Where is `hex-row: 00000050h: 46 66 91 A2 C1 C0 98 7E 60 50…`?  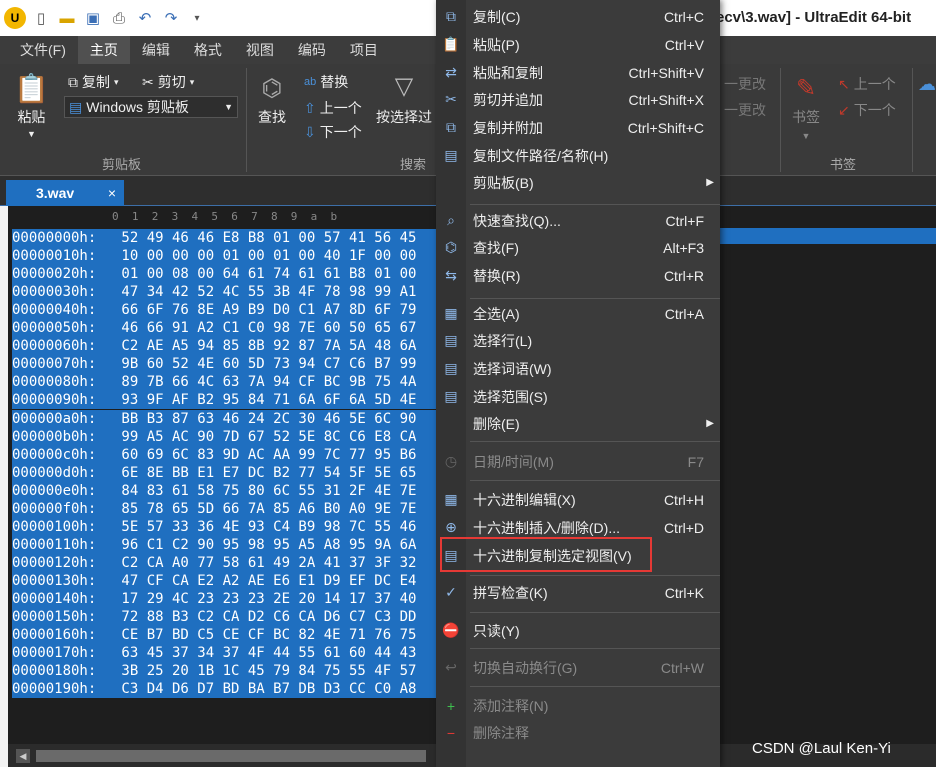
hex-row: 00000050h: 46 66 91 A2 C1 C0 98 7E 60 50… is located at coordinates (225, 328).